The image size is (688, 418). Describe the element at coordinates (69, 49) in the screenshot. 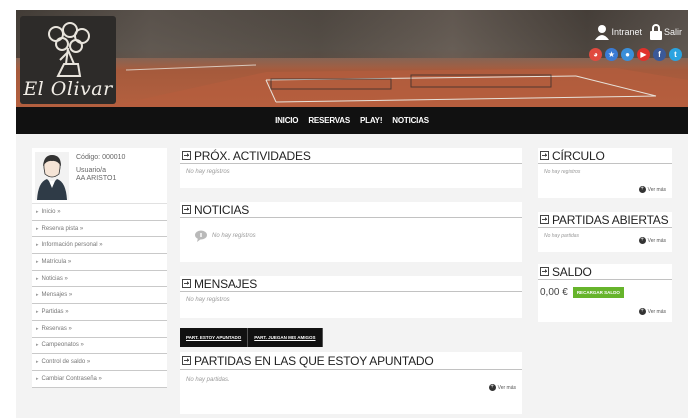

I see `olive-tree-logo-icon` at that location.